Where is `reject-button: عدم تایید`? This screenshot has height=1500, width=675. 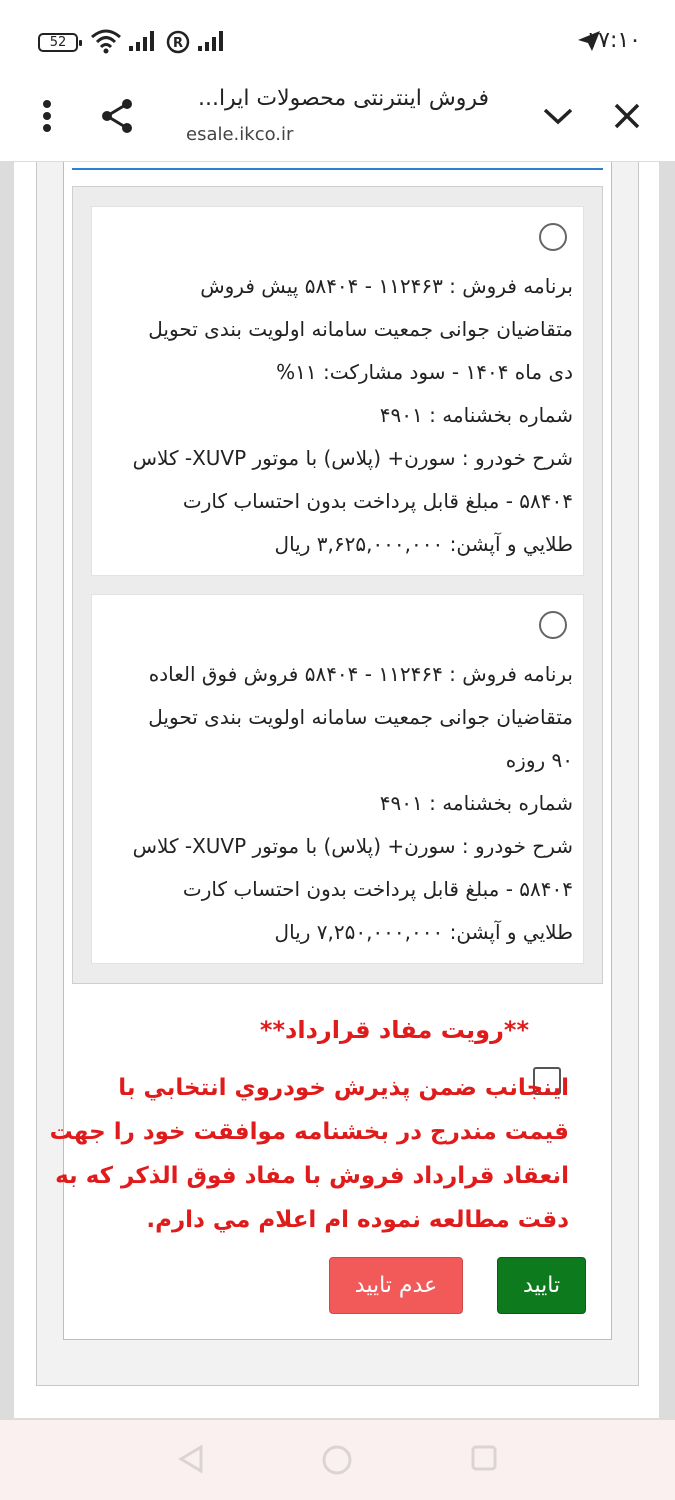 reject-button: عدم تایید is located at coordinates (396, 1285).